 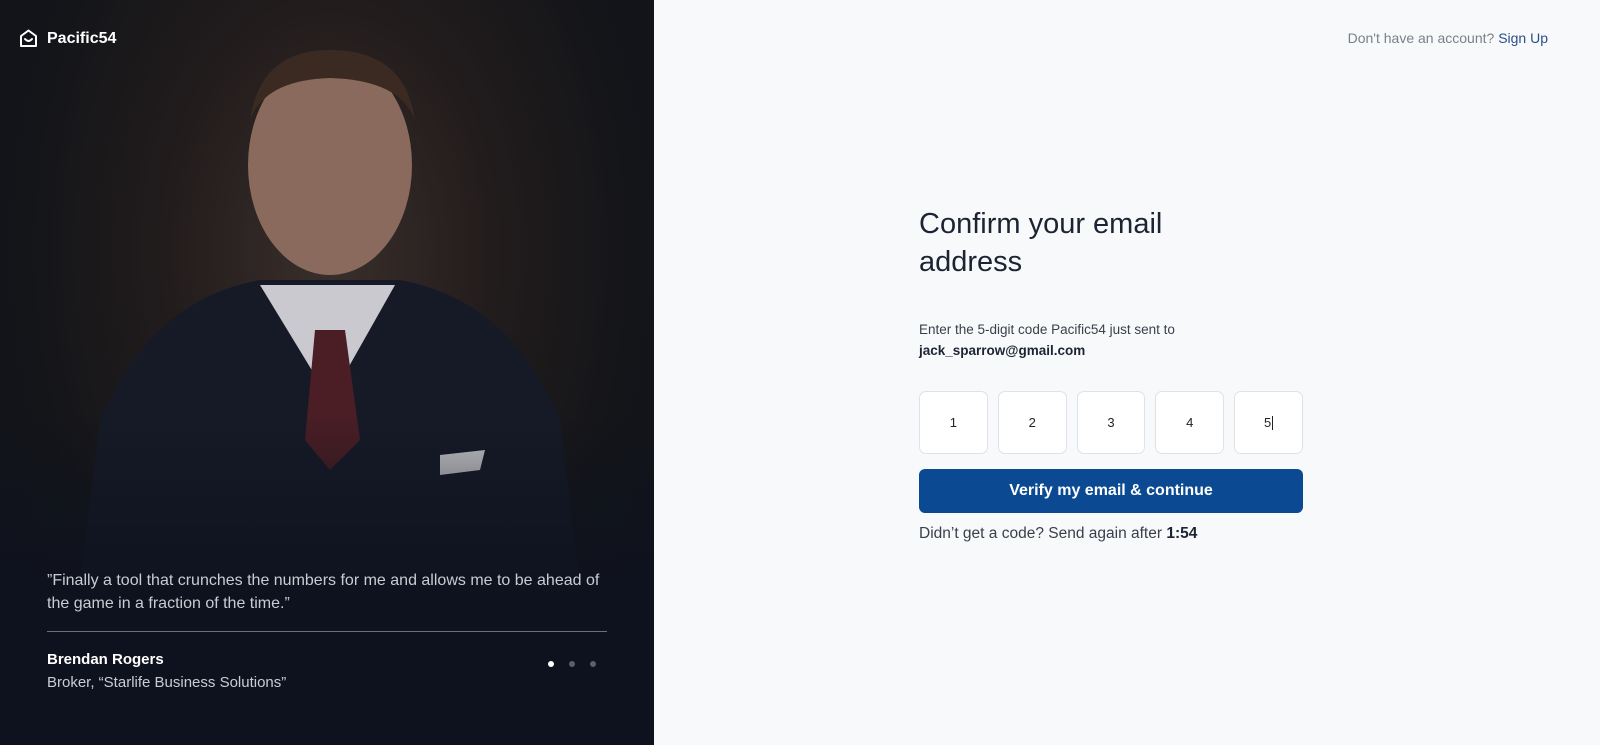 I want to click on verify-button: Verify my email & continue, so click(x=1111, y=491).